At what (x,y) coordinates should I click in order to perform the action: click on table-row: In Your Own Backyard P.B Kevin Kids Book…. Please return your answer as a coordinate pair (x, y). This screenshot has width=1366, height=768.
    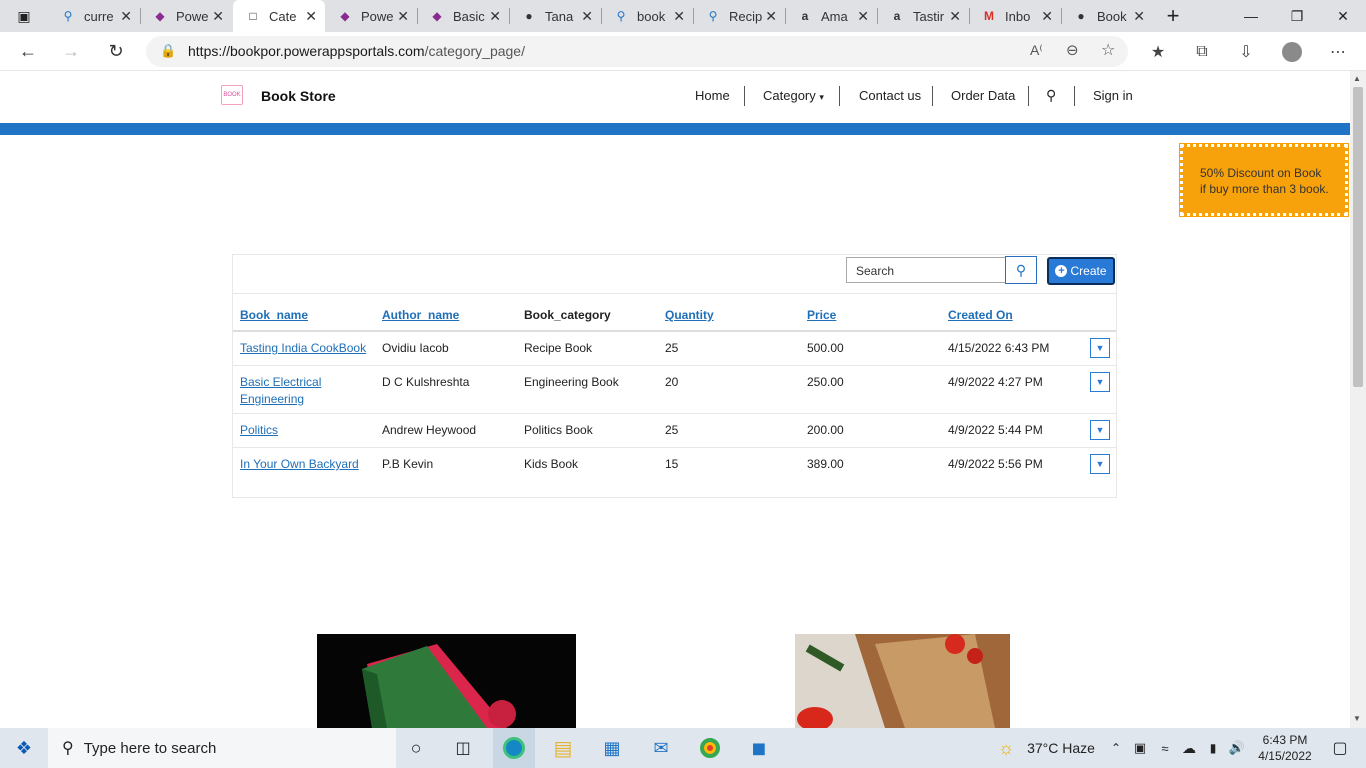
    Looking at the image, I should click on (674, 465).